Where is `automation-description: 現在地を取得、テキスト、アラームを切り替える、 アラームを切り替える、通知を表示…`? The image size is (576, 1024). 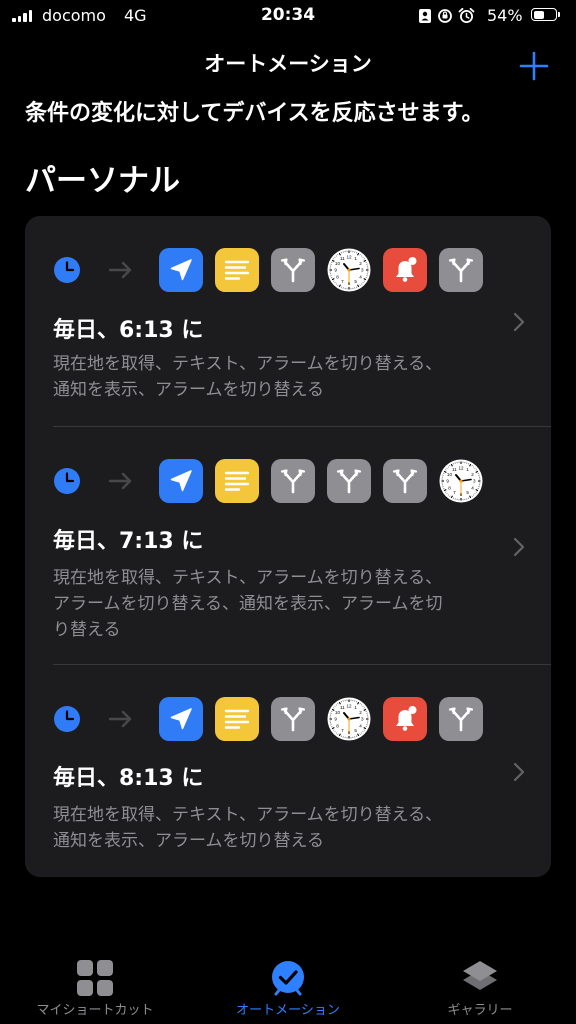 automation-description: 現在地を取得、テキスト、アラームを切り替える、 アラームを切り替える、通知を表示… is located at coordinates (273, 604).